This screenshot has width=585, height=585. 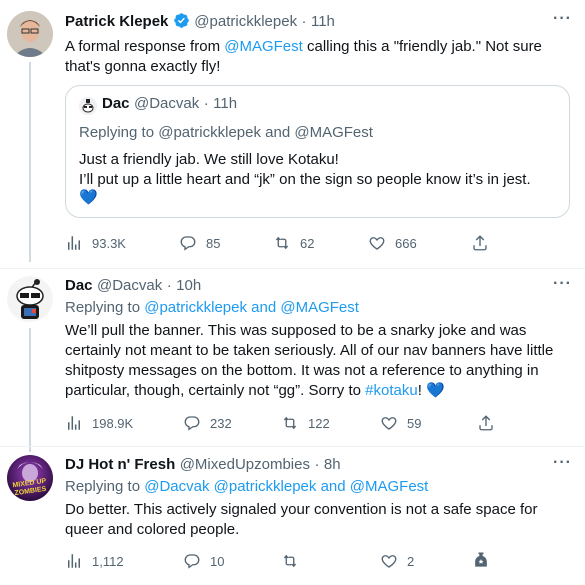 I want to click on tip-button, so click(x=485, y=560).